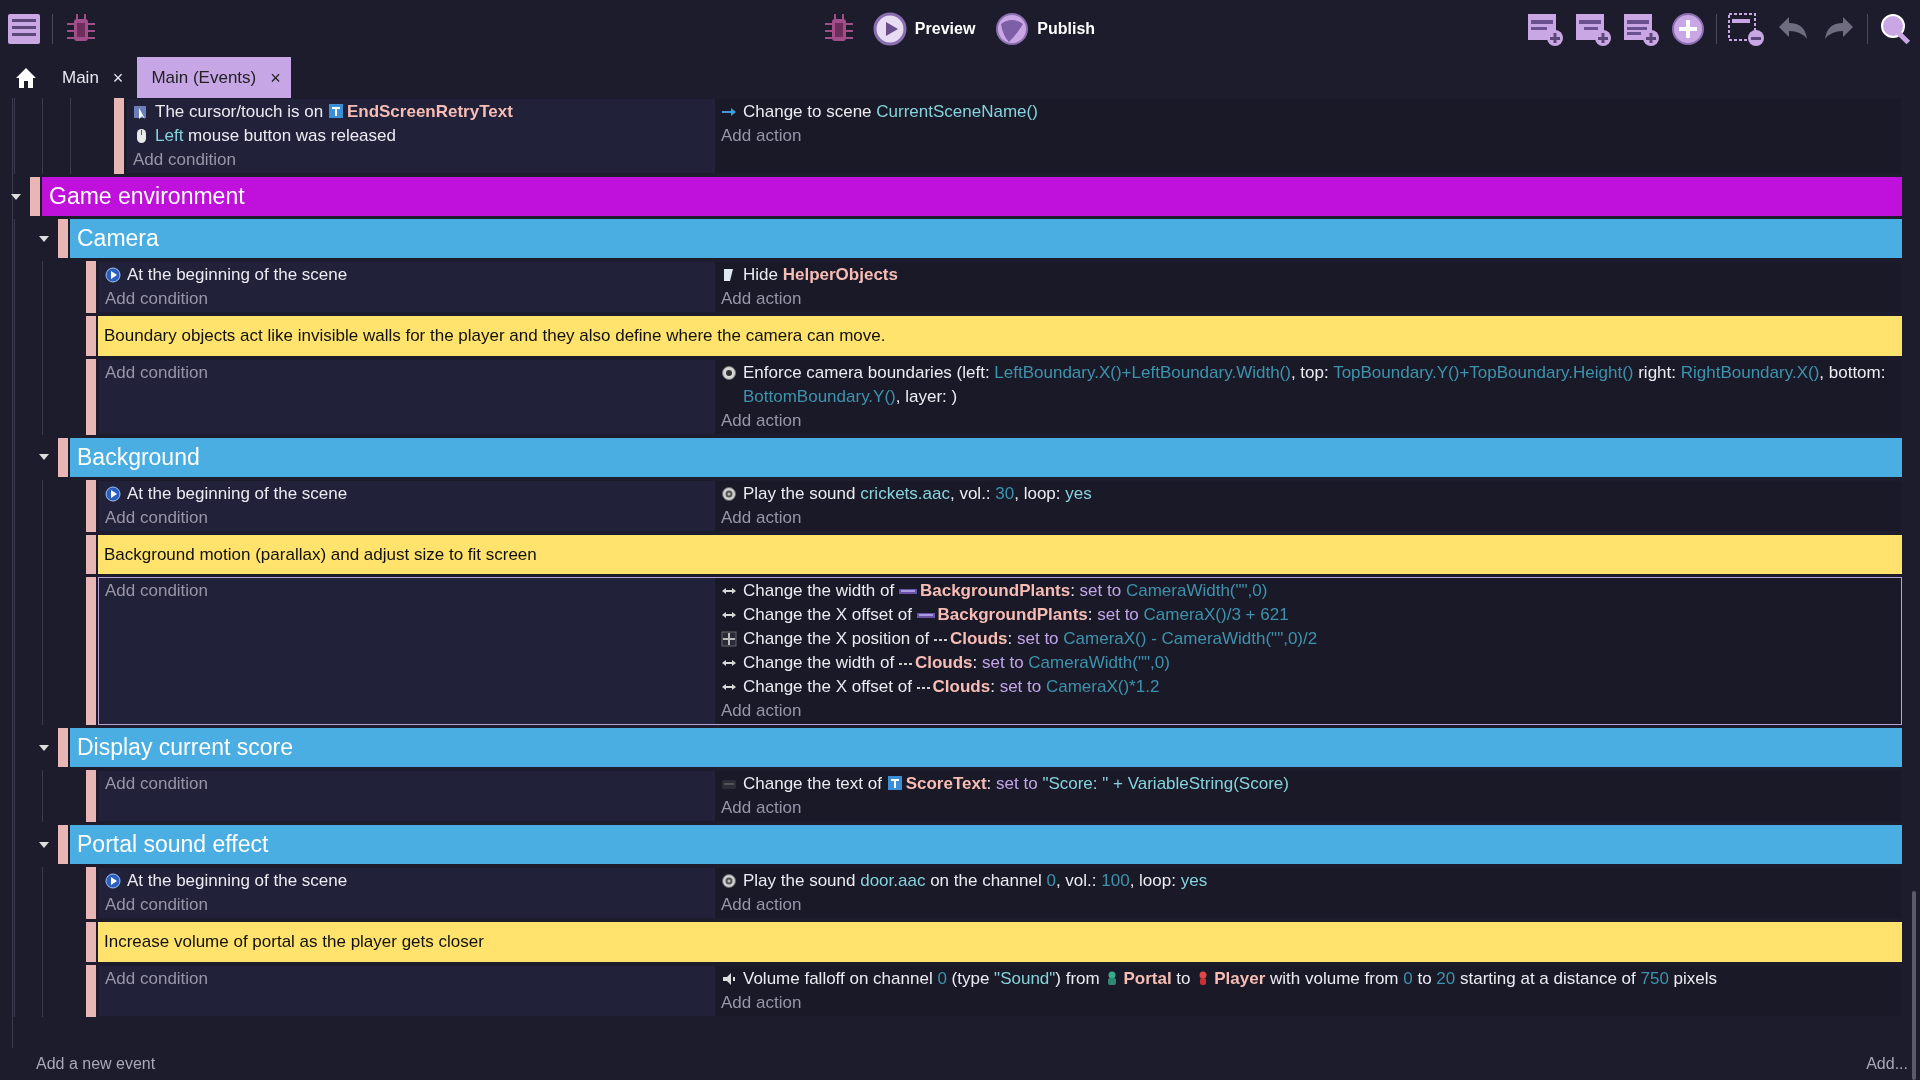 The width and height of the screenshot is (1920, 1080). What do you see at coordinates (240, 111) in the screenshot?
I see `condition-text: The cursor/touch is on` at bounding box center [240, 111].